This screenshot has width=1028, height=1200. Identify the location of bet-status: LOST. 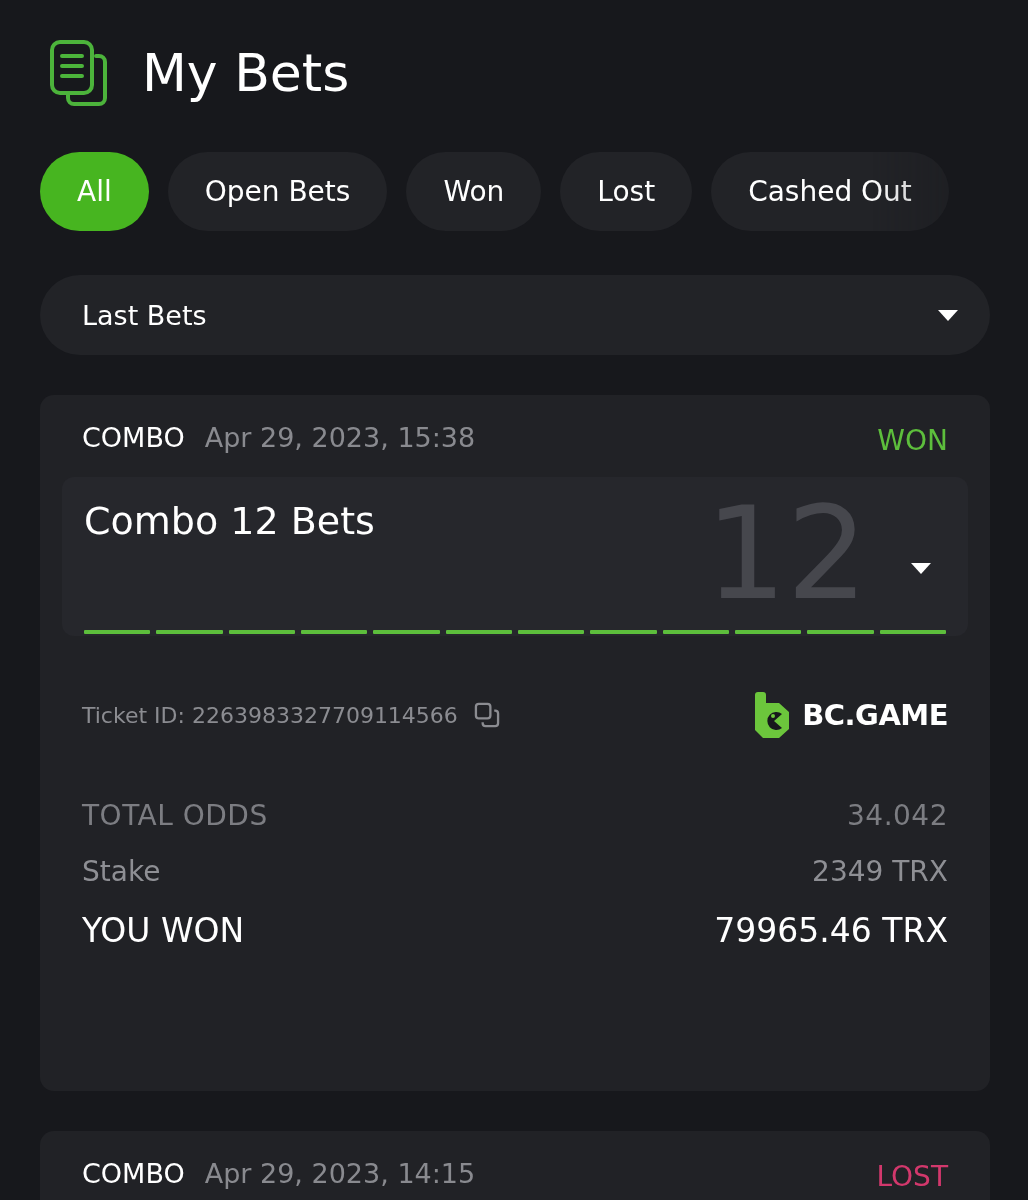
(912, 1176).